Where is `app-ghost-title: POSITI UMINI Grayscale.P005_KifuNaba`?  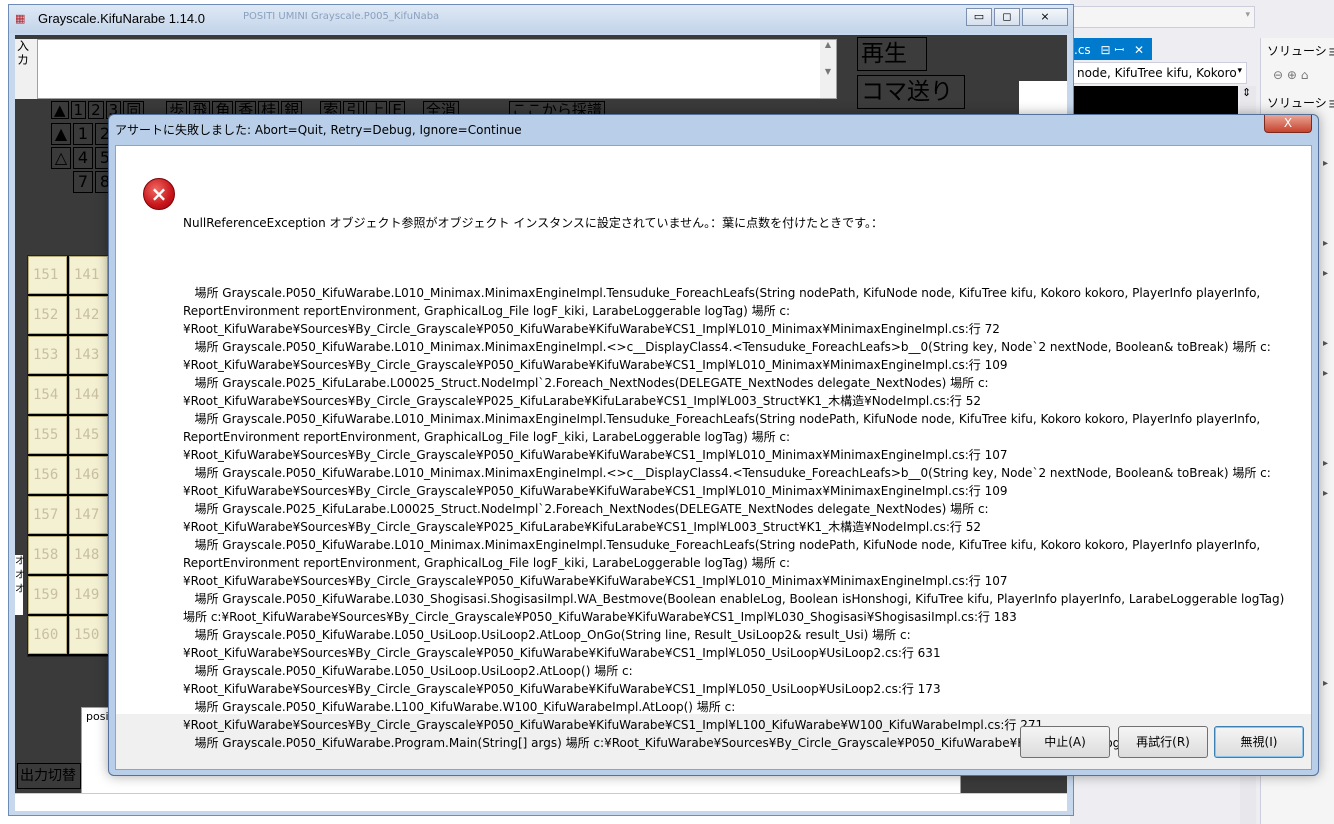
app-ghost-title: POSITI UMINI Grayscale.P005_KifuNaba is located at coordinates (341, 16).